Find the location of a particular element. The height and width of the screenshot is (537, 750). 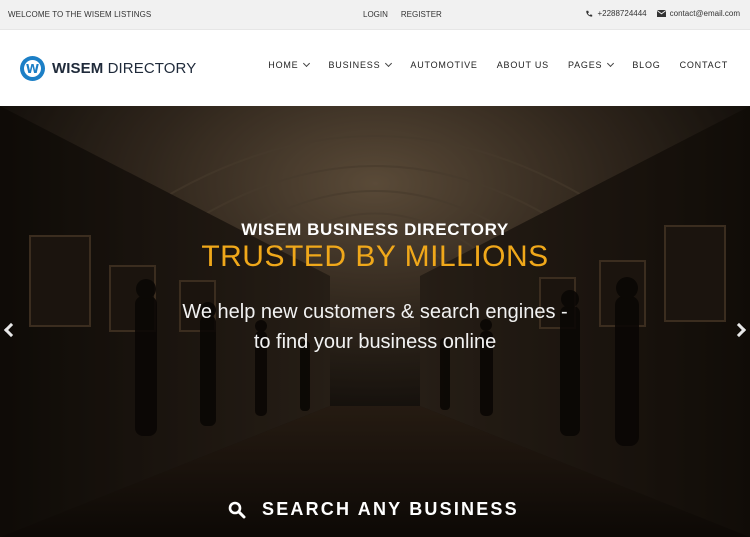

nav-label: ABOUT US is located at coordinates (522, 65).